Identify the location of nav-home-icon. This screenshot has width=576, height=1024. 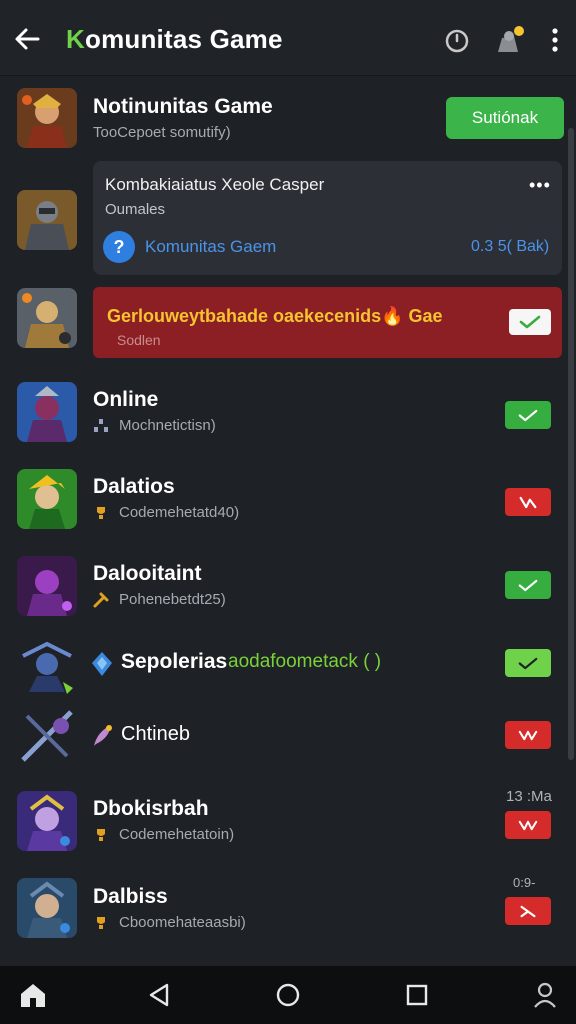
(288, 995).